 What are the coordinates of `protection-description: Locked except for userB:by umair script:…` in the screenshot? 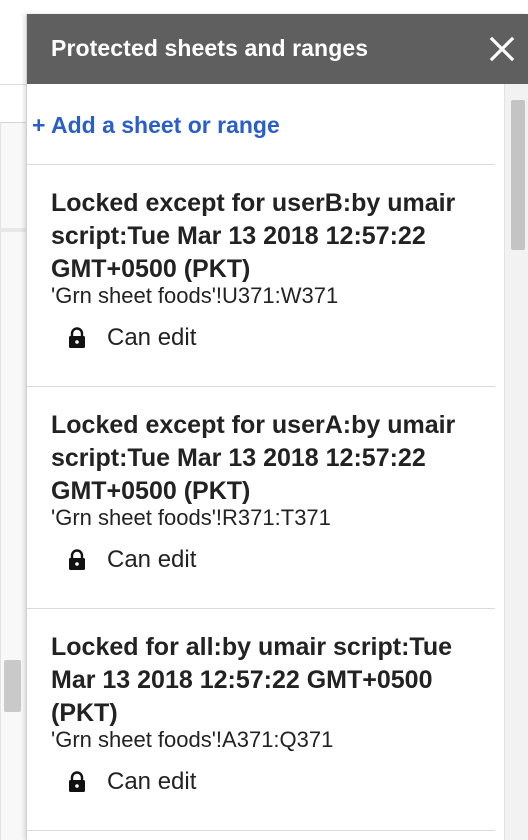 It's located at (253, 236).